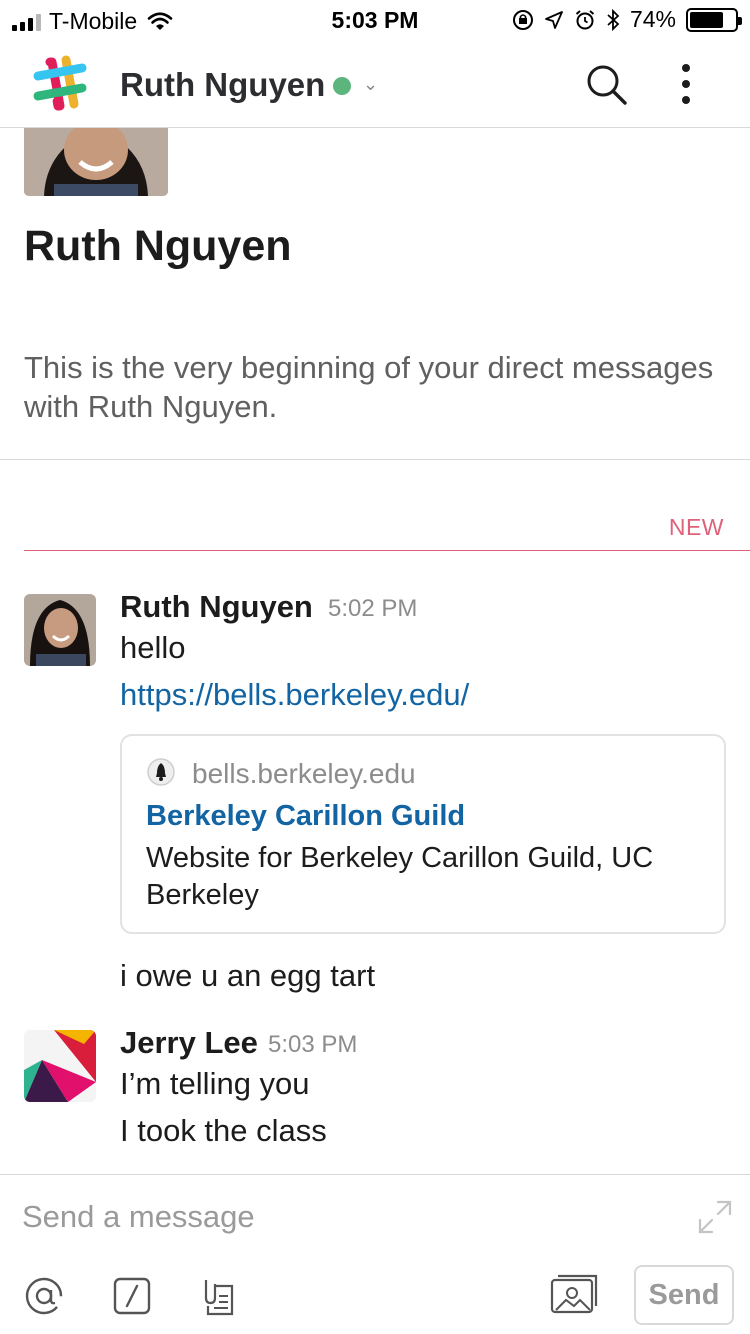 This screenshot has height=1334, width=750. I want to click on expand-icon, so click(715, 1217).